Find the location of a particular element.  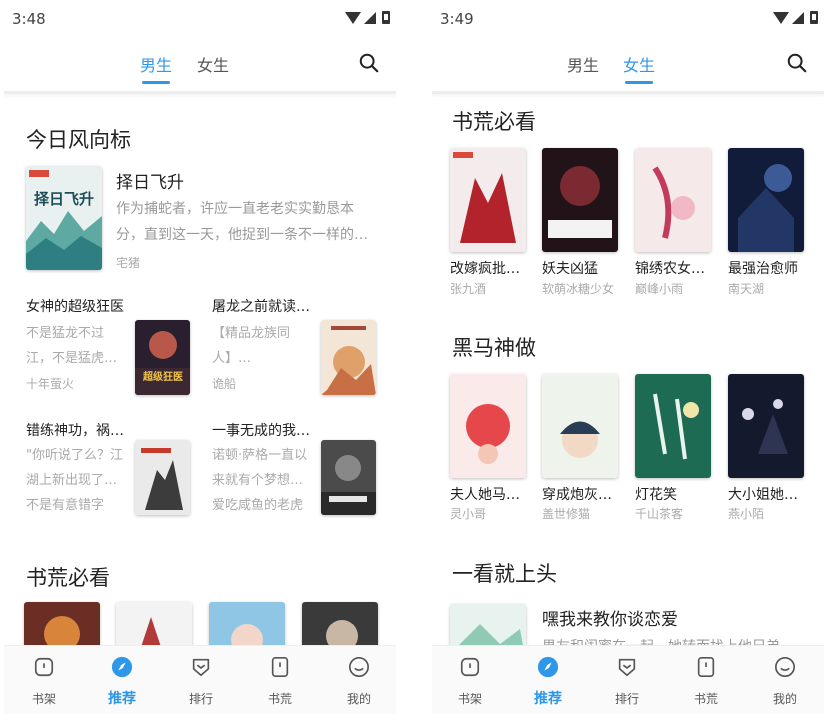

book-author: 张九酒 is located at coordinates (468, 289).